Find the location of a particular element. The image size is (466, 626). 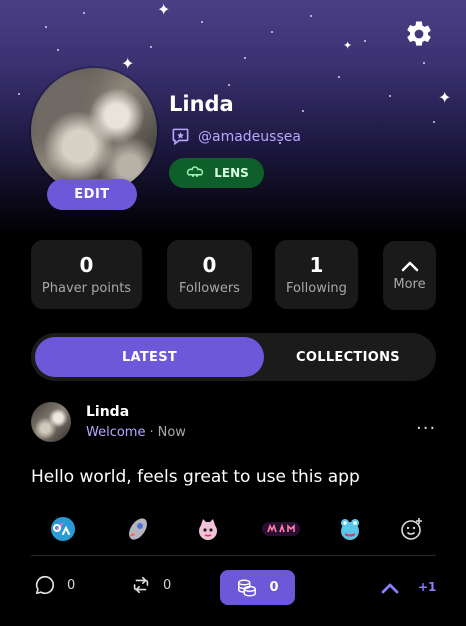

frog-sticker-icon is located at coordinates (350, 529).